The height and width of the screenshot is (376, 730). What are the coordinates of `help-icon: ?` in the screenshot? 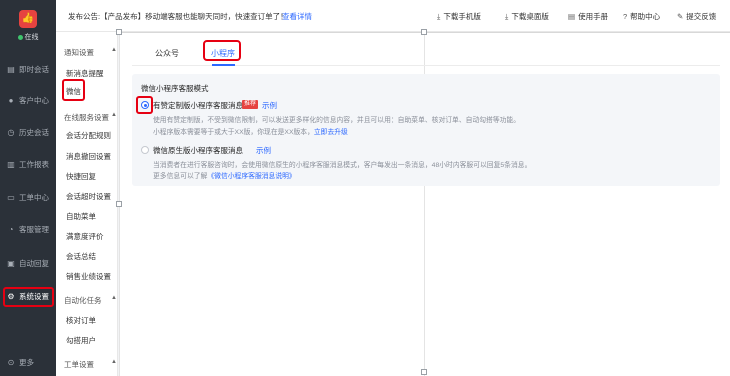 It's located at (625, 16).